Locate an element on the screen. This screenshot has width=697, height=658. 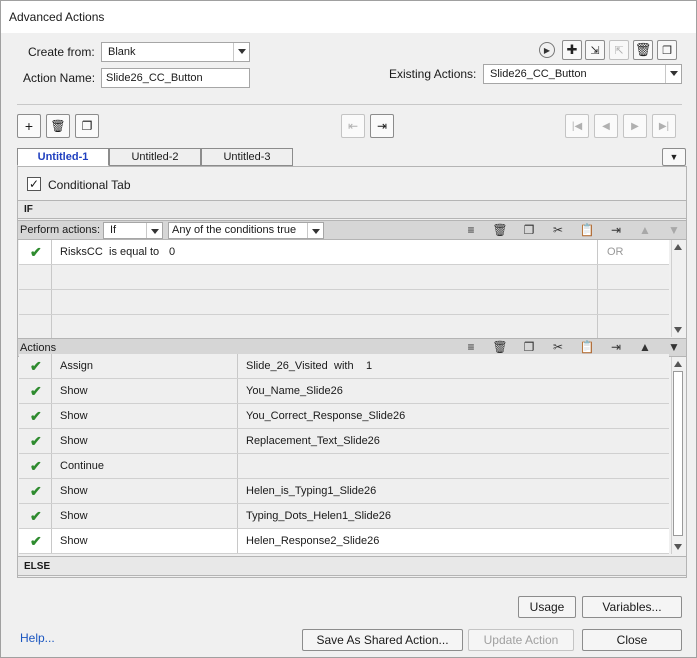
row-check-cell is located at coordinates (35, 302).